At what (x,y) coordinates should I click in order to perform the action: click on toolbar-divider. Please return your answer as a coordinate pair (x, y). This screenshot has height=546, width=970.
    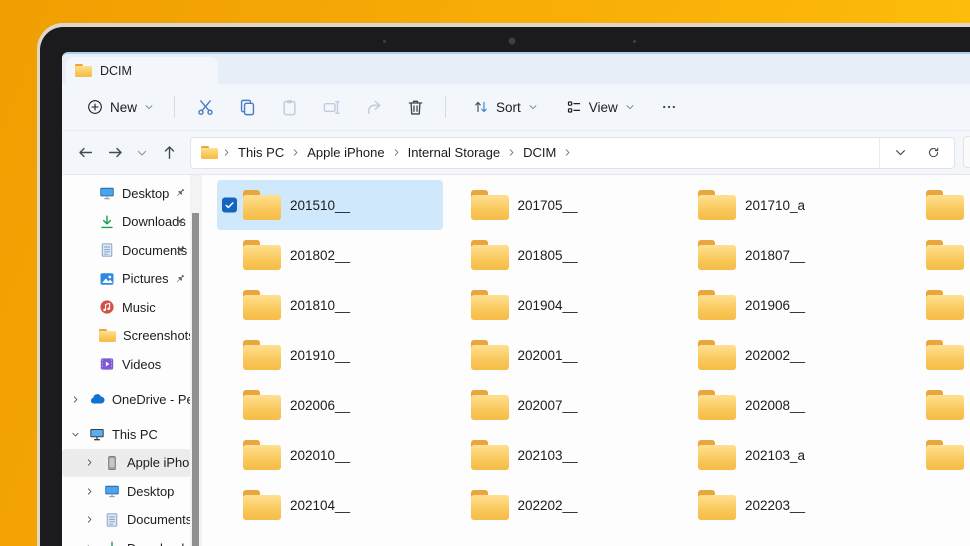
    Looking at the image, I should click on (175, 107).